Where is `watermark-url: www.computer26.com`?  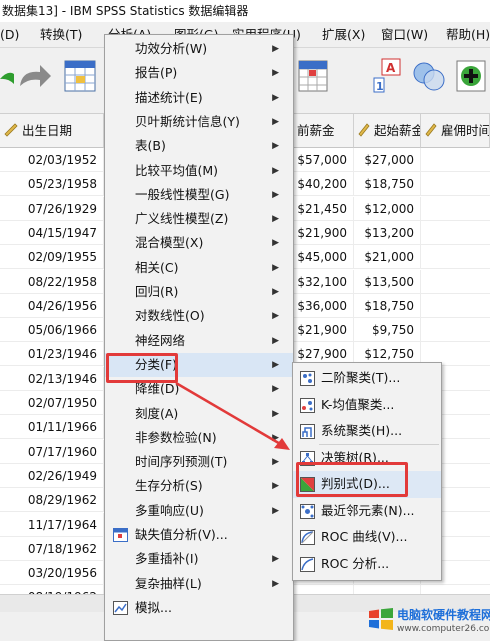 watermark-url: www.computer26.com is located at coordinates (443, 629).